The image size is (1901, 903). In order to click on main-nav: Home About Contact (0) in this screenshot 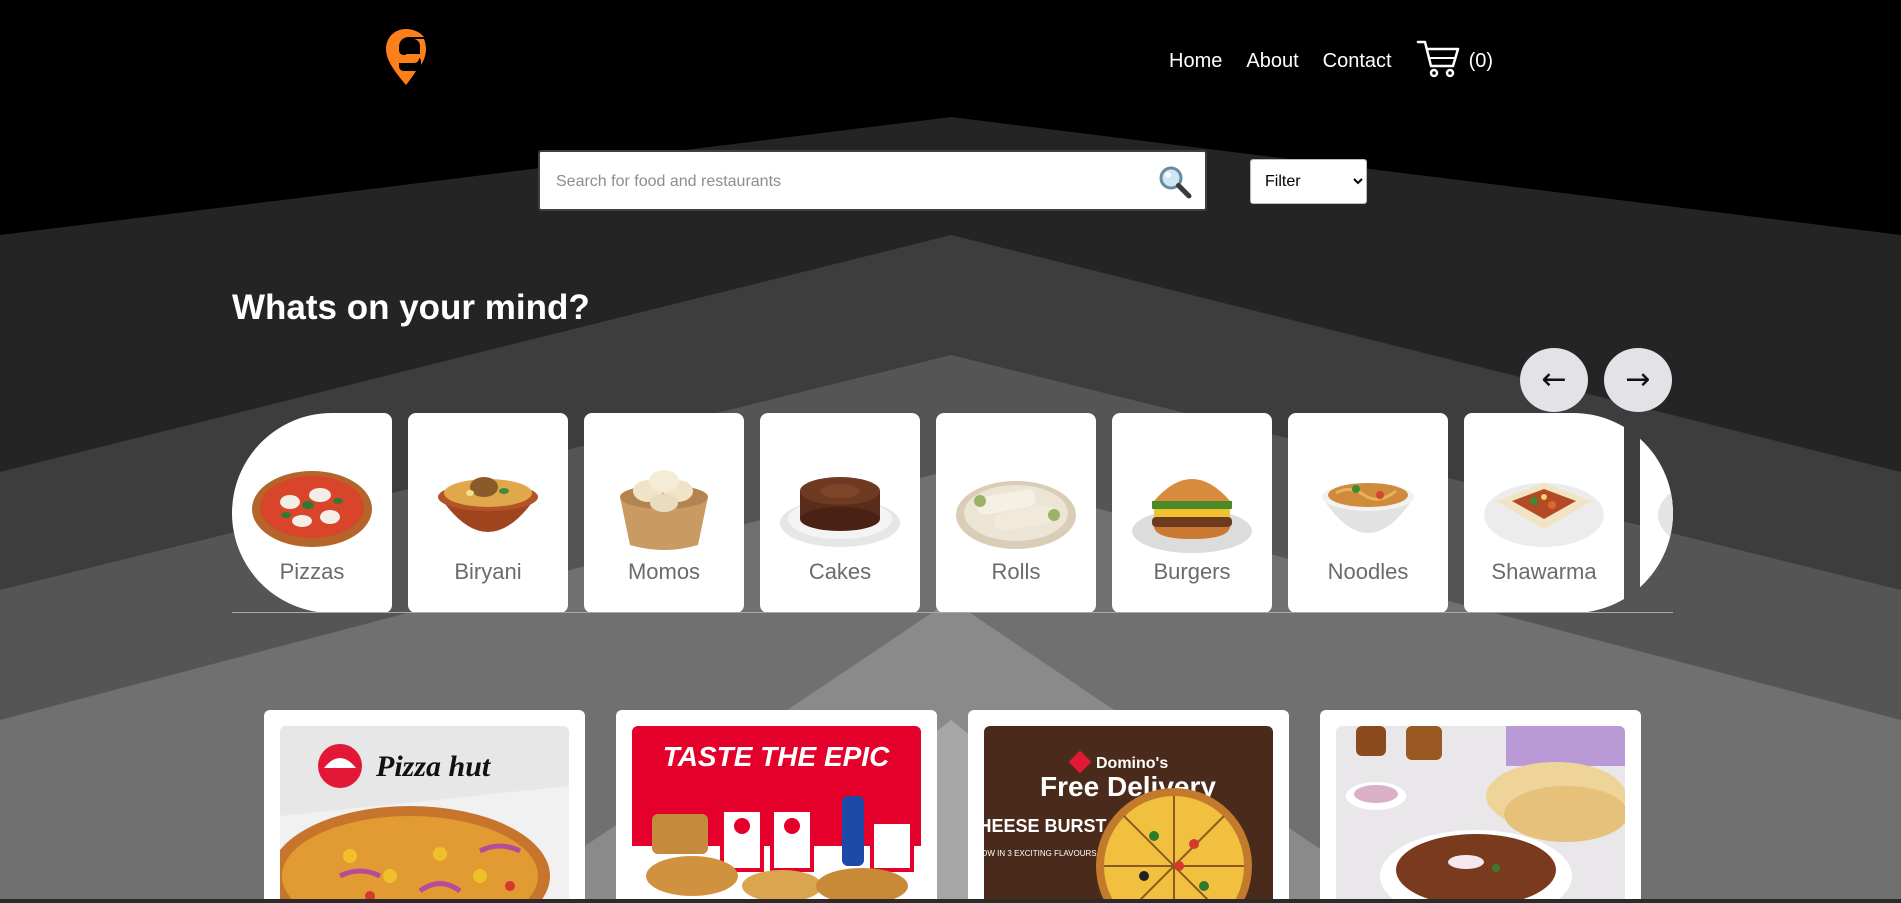, I will do `click(1331, 59)`.